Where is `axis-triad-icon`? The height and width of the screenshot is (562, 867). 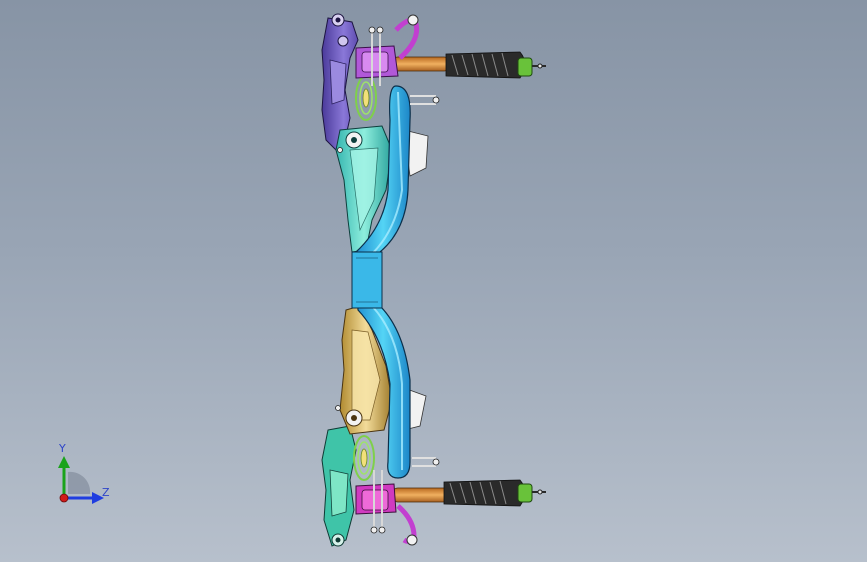
axis-triad-icon is located at coordinates (81, 480).